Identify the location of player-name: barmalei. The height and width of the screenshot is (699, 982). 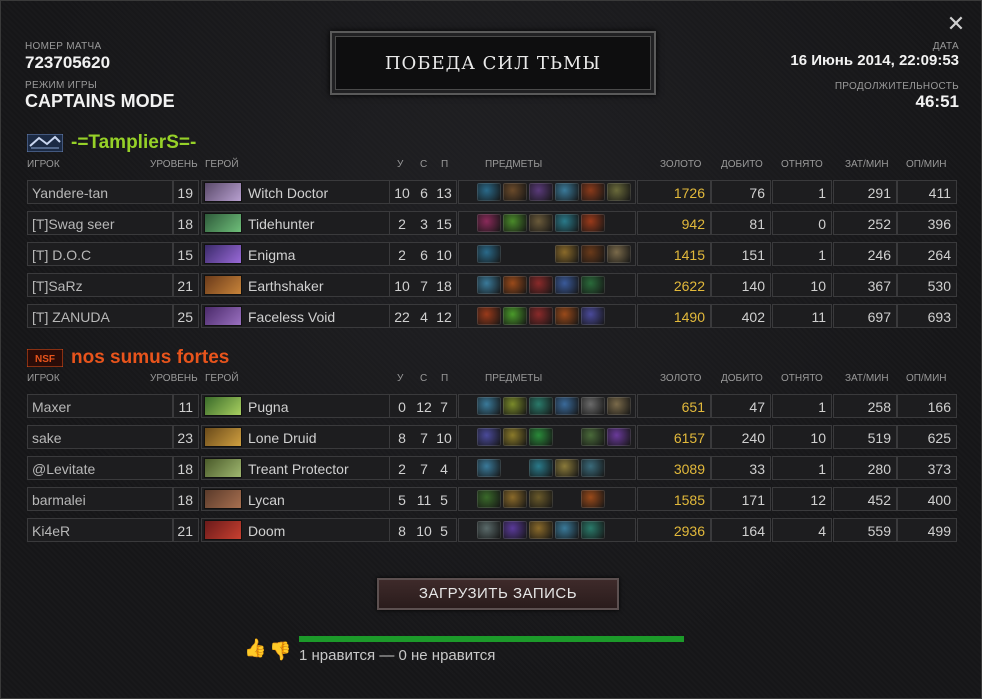
(59, 500).